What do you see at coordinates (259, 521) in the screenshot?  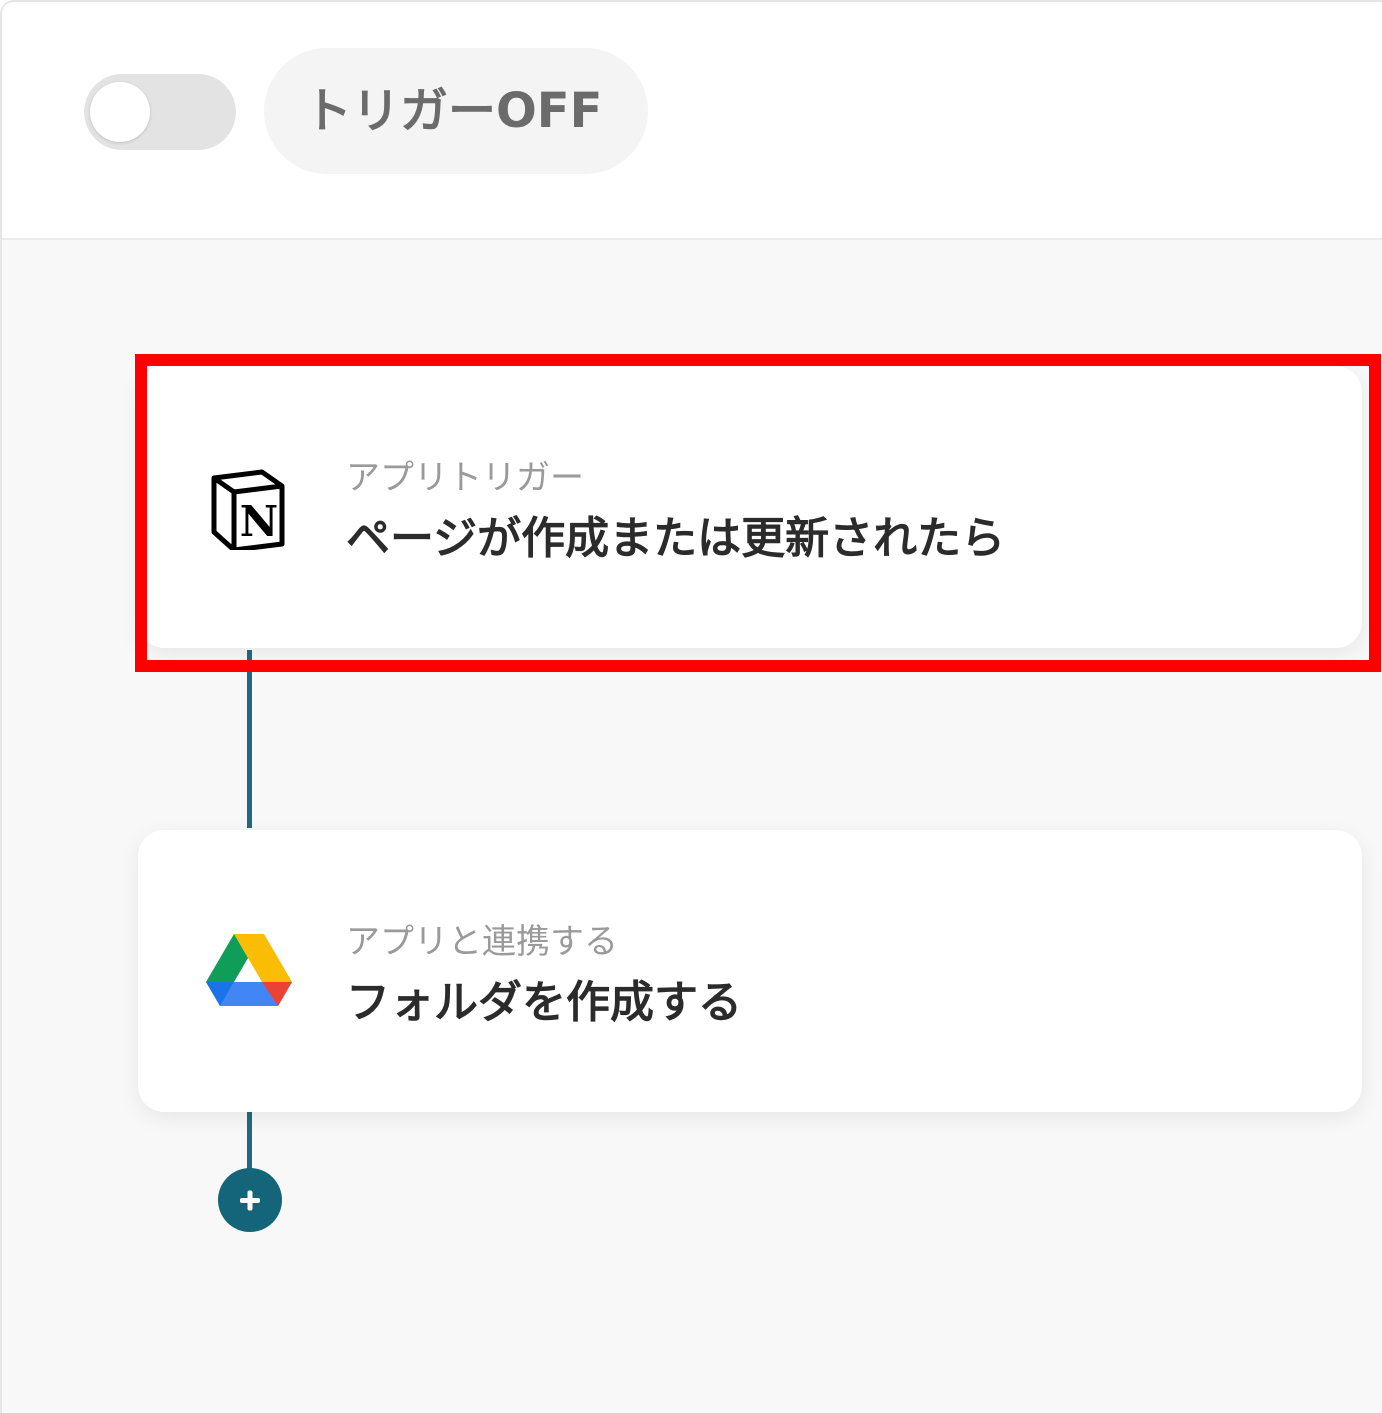 I see `svg-text: N` at bounding box center [259, 521].